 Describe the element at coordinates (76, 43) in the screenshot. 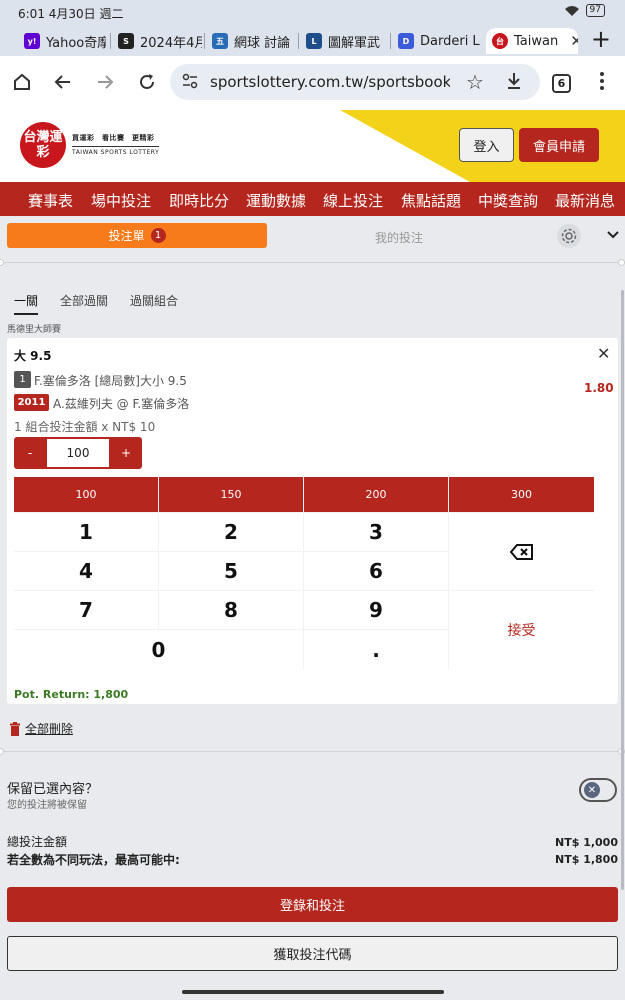

I see `browser-tab-label: Yahoo奇摩` at that location.